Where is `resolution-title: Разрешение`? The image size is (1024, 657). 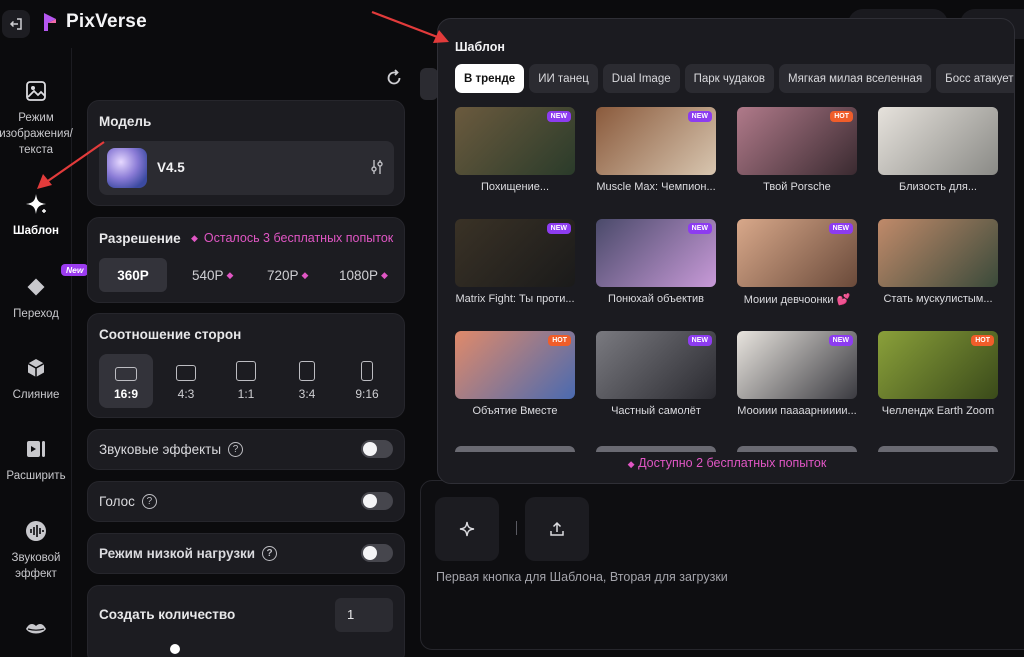 resolution-title: Разрешение is located at coordinates (140, 238).